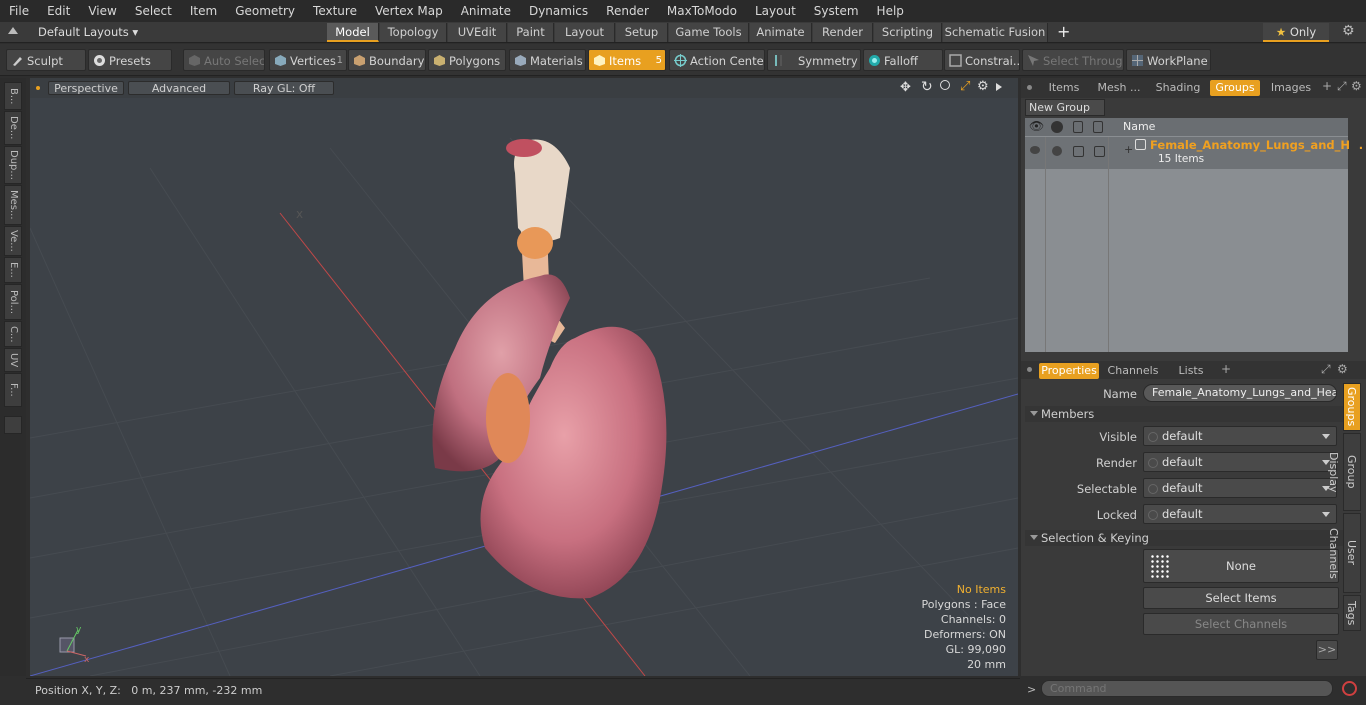 The height and width of the screenshot is (705, 1366). I want to click on menu-help: Help, so click(890, 11).